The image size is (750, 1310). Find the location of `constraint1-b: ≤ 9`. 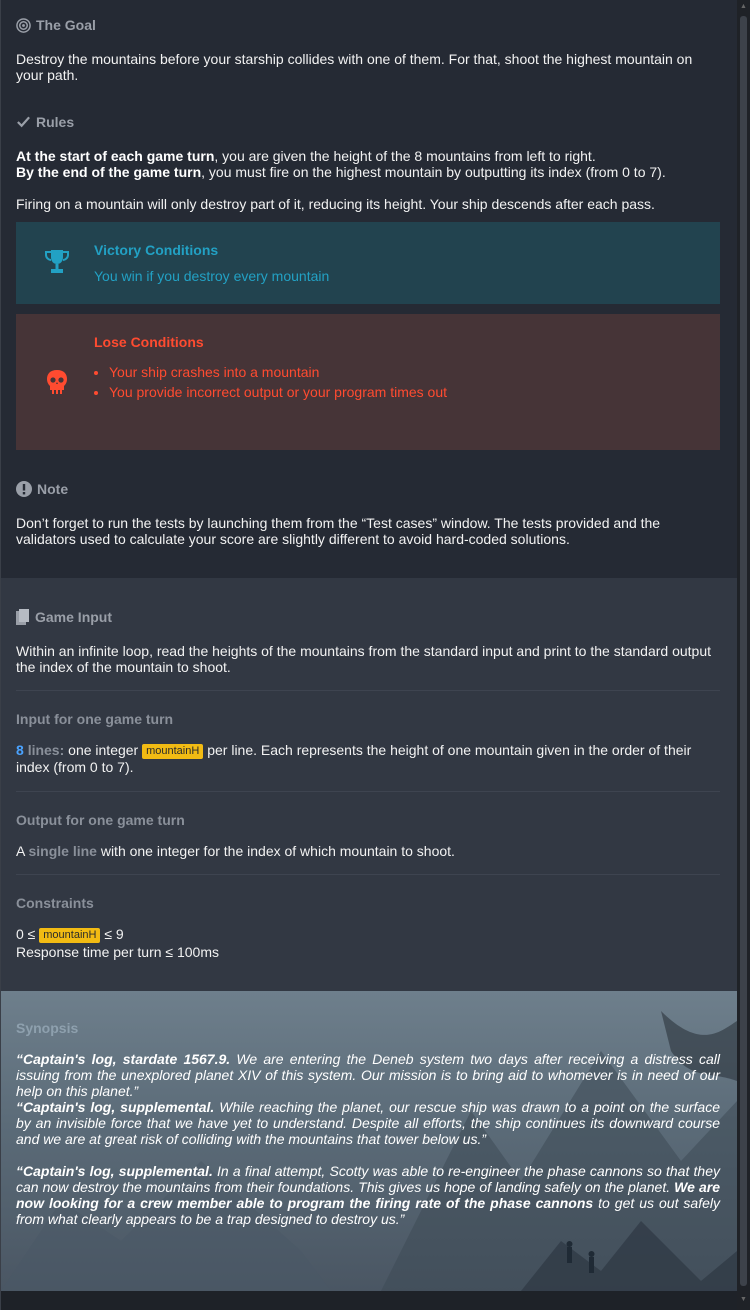

constraint1-b: ≤ 9 is located at coordinates (114, 934).